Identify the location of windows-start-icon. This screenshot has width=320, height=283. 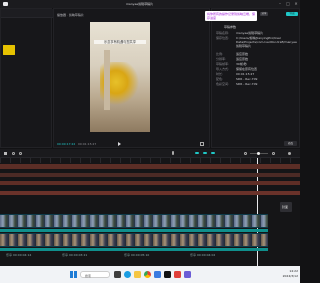
(73, 274).